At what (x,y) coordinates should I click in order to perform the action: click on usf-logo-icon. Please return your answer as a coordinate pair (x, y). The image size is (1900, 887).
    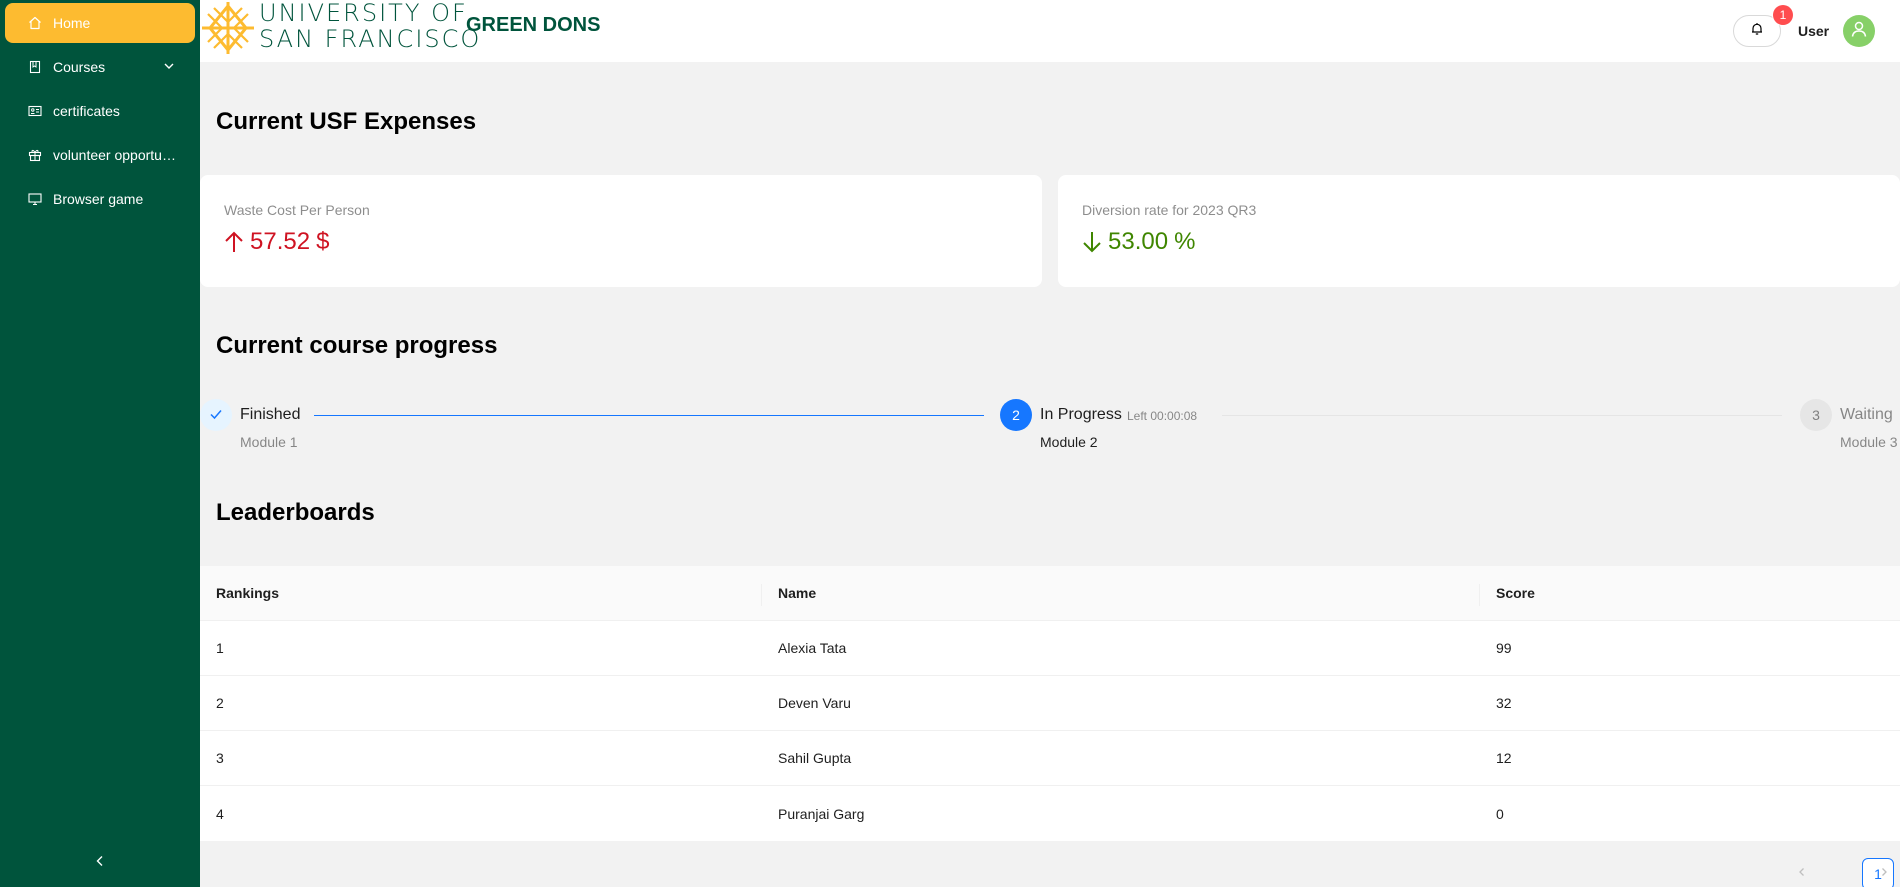
    Looking at the image, I should click on (228, 30).